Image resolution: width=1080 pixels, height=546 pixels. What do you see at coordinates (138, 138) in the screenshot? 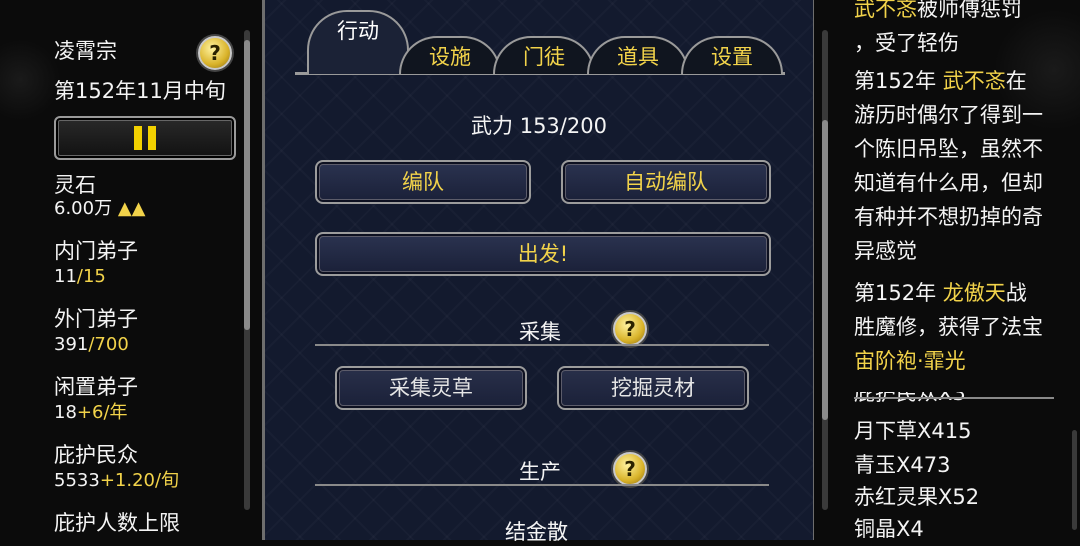
I see `pause-icon` at bounding box center [138, 138].